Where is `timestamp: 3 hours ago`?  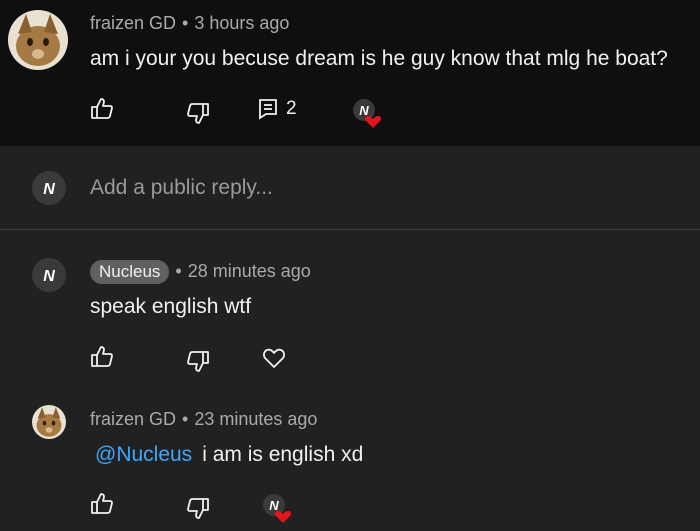 timestamp: 3 hours ago is located at coordinates (241, 23).